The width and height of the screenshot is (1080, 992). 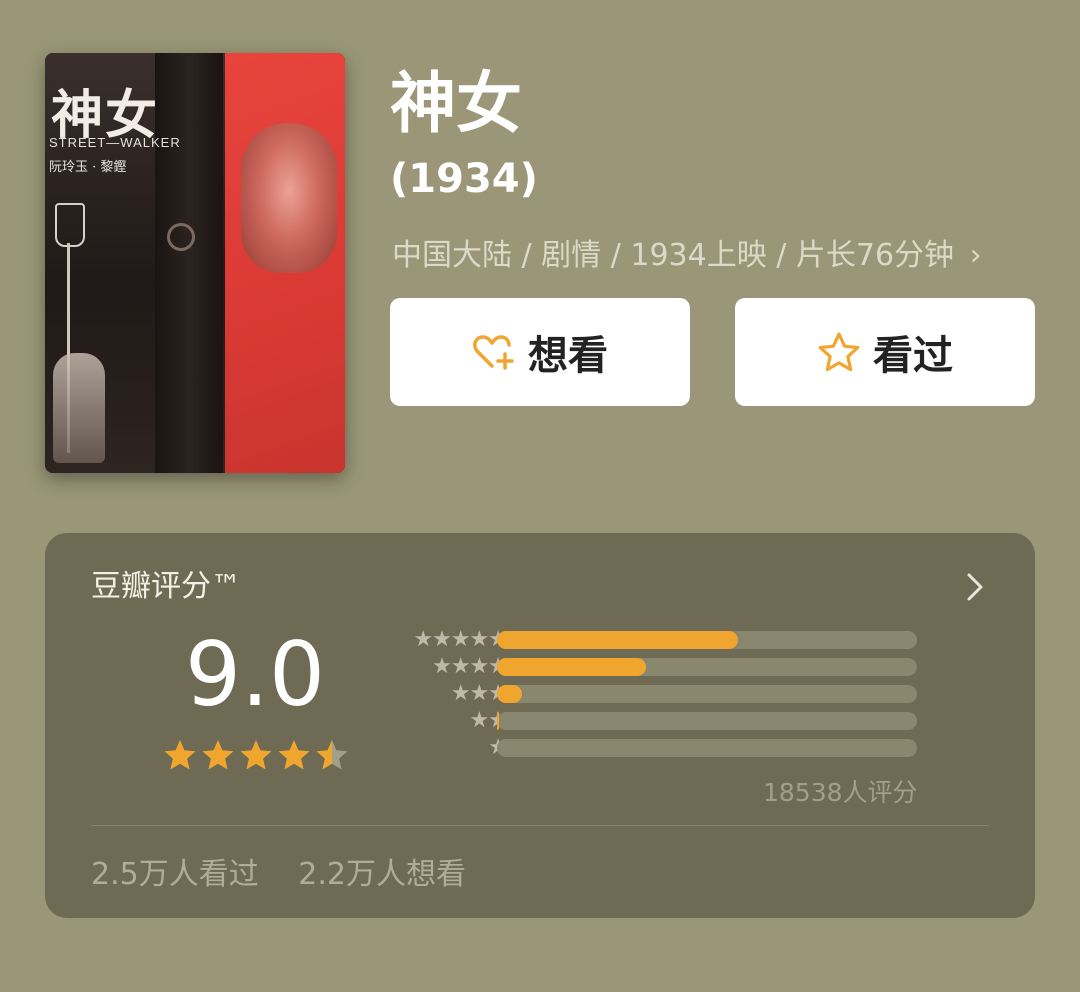 I want to click on poster-door, so click(x=189, y=263).